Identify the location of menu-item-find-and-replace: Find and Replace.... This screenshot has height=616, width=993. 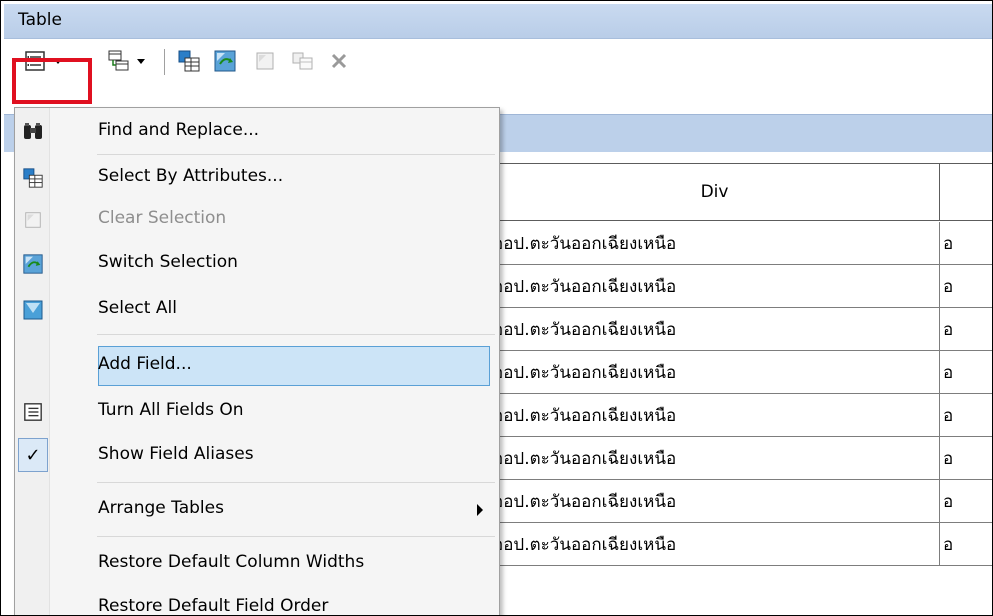
(256, 132).